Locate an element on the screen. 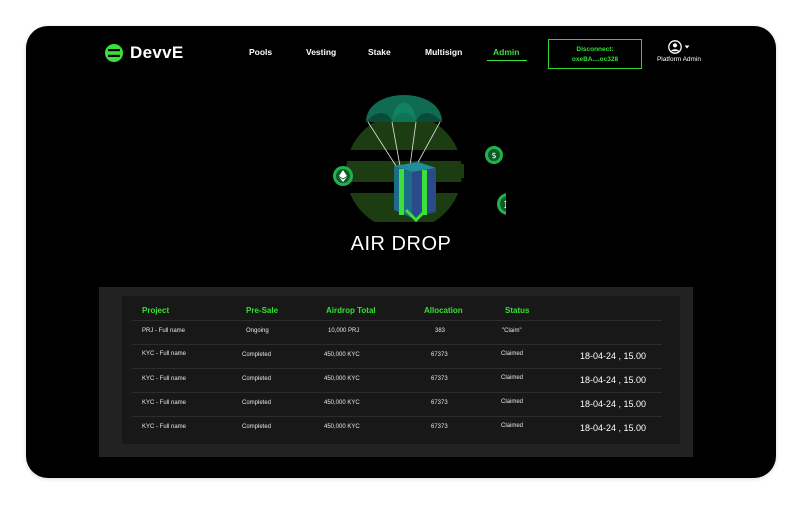  presale-cell: Ongoing is located at coordinates (257, 331).